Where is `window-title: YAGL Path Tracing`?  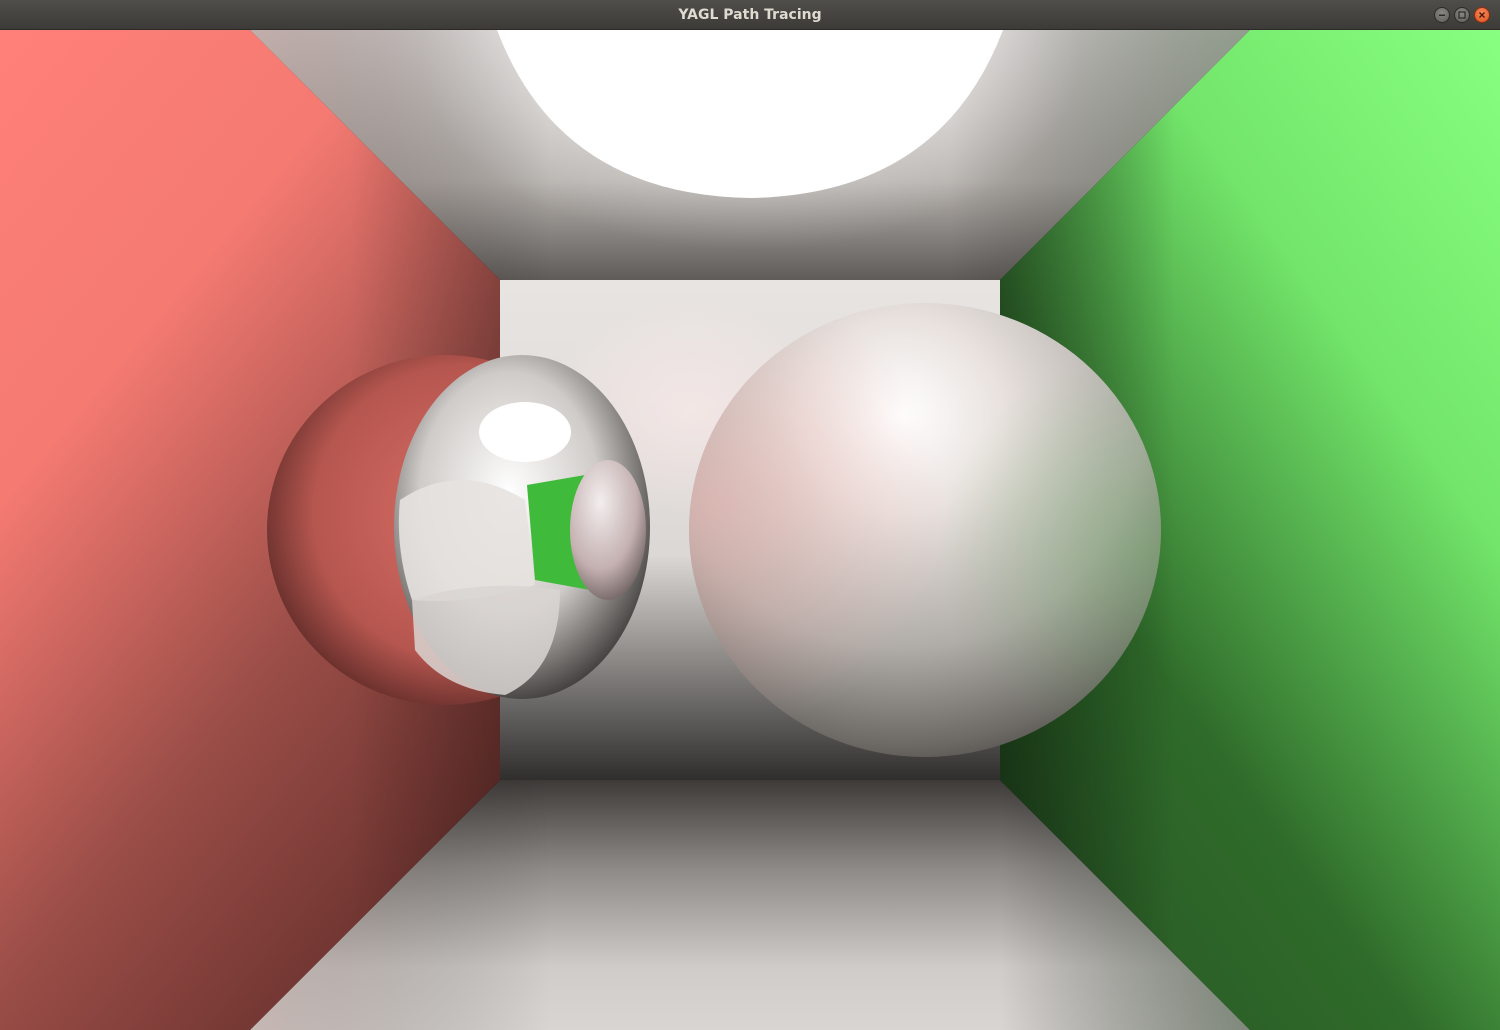
window-title: YAGL Path Tracing is located at coordinates (750, 15).